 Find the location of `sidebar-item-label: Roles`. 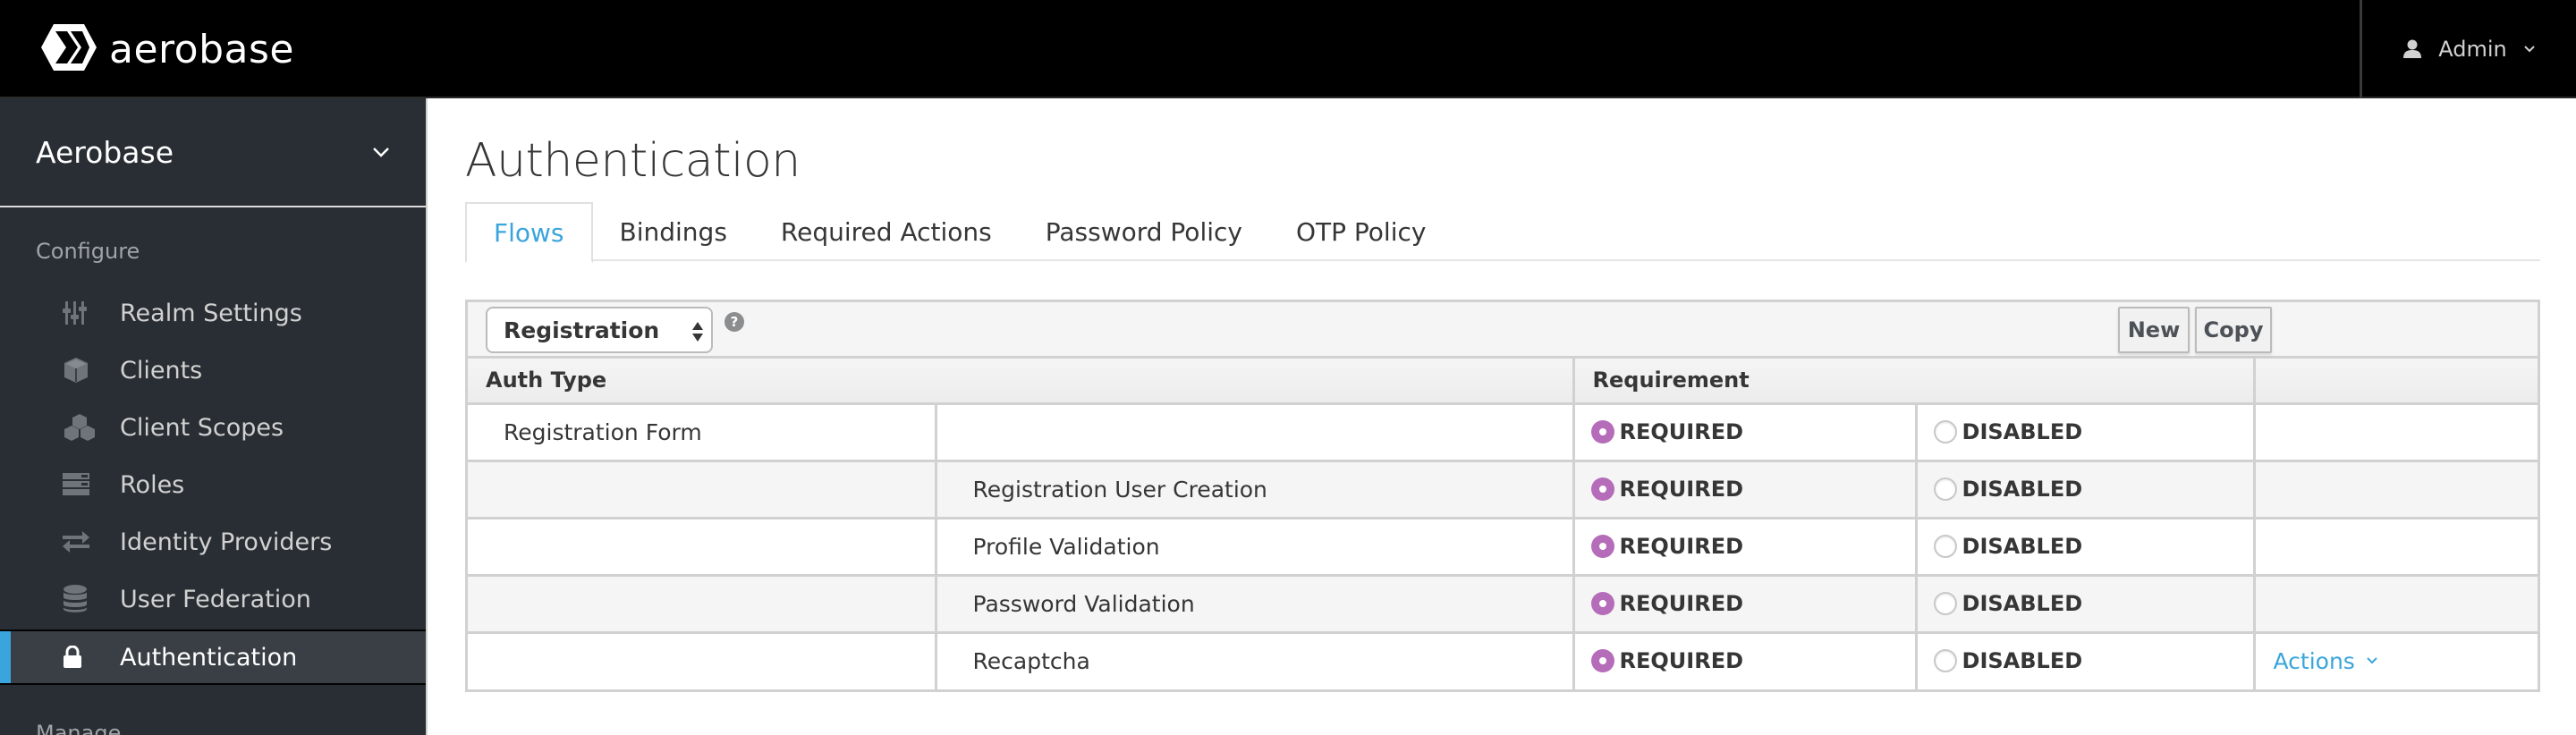

sidebar-item-label: Roles is located at coordinates (152, 484).